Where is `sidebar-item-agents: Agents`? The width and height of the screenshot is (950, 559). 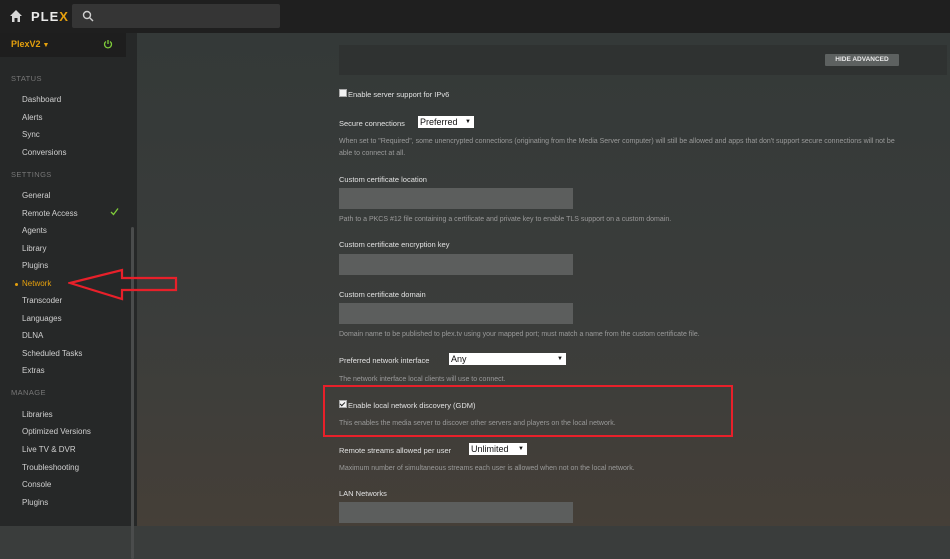
sidebar-item-agents: Agents is located at coordinates (34, 230).